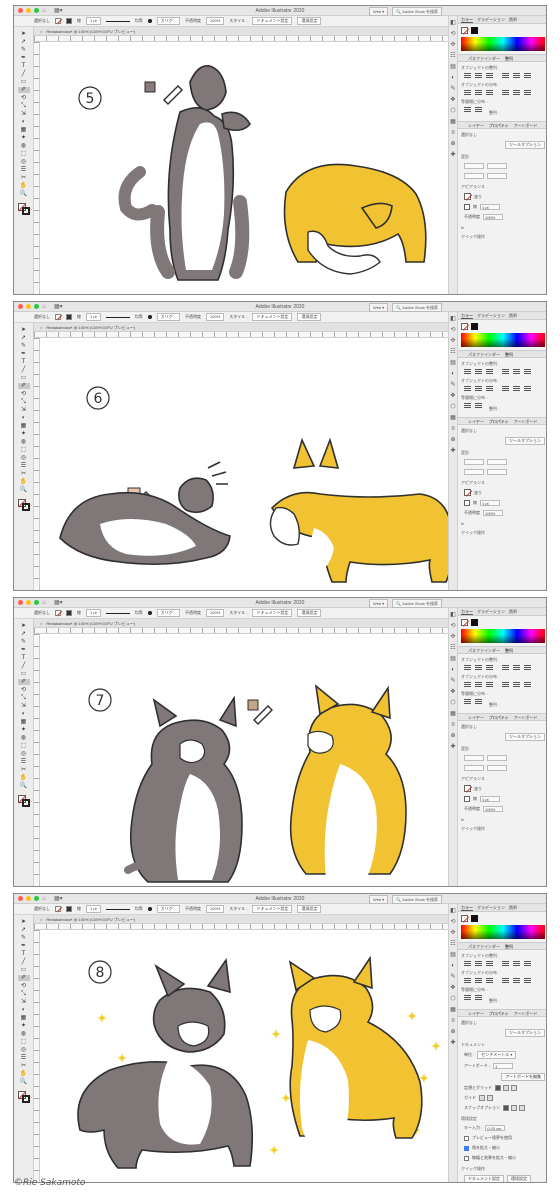 This screenshot has height=1200, width=560. What do you see at coordinates (474, 472) in the screenshot?
I see `y-field` at bounding box center [474, 472].